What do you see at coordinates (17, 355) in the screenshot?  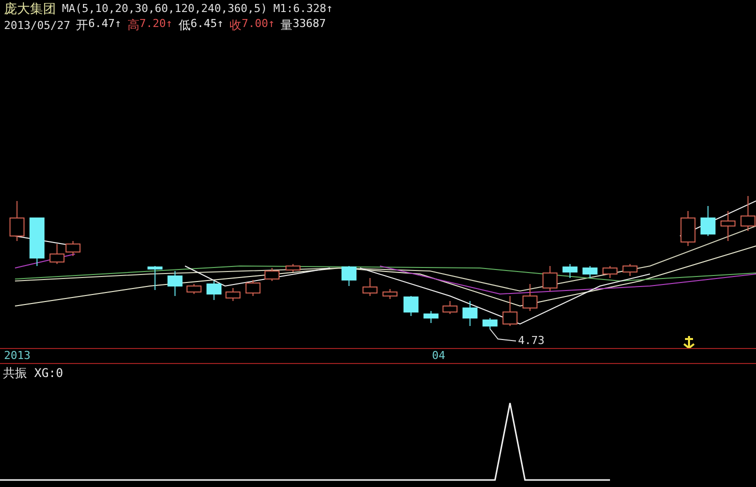 I see `time-axis-label: 2013` at bounding box center [17, 355].